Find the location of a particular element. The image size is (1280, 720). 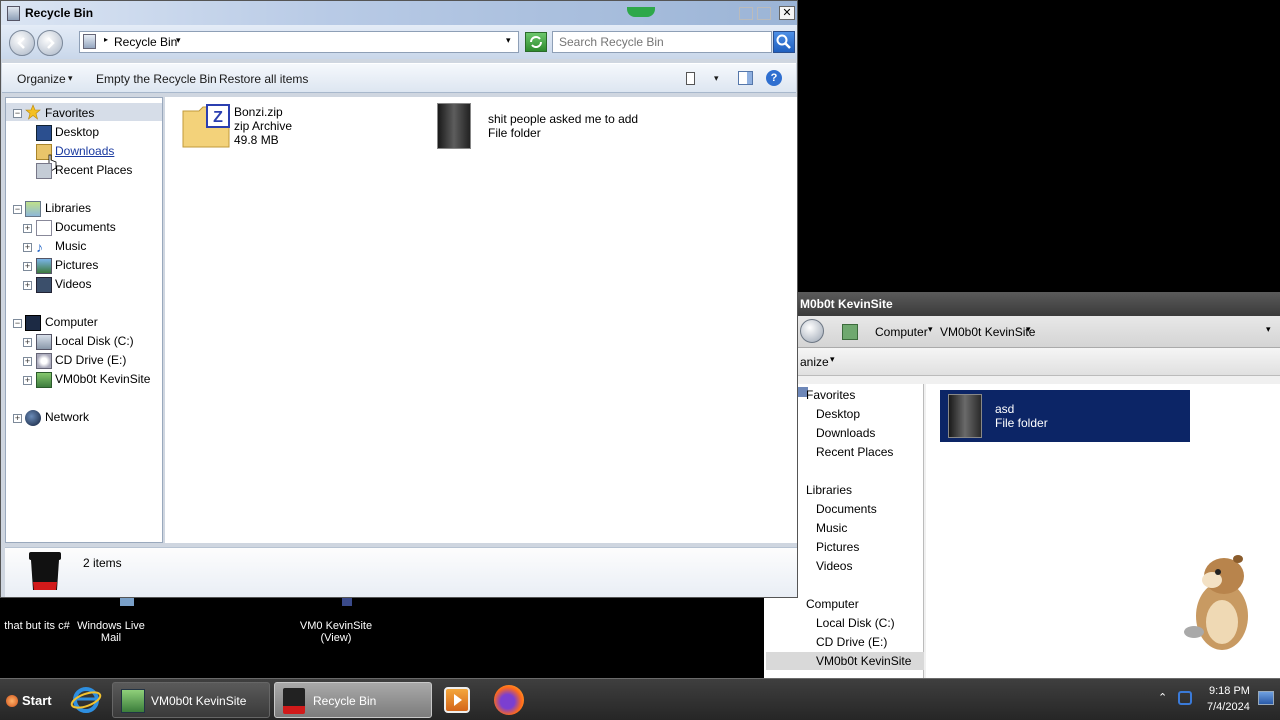

breadcrumb-vm-site: VM0b0t KevinSite is located at coordinates (987, 332).